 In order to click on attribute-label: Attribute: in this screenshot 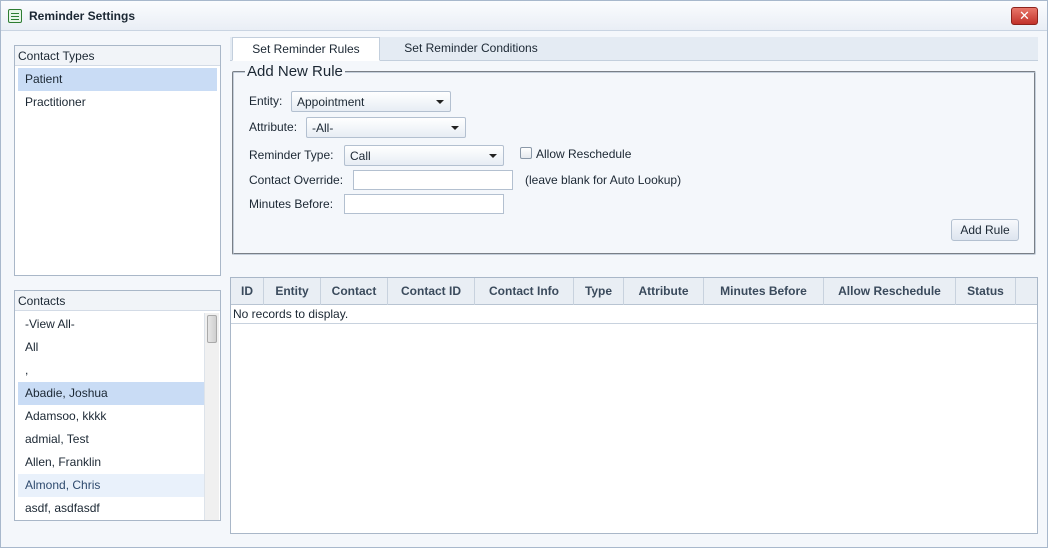, I will do `click(273, 127)`.